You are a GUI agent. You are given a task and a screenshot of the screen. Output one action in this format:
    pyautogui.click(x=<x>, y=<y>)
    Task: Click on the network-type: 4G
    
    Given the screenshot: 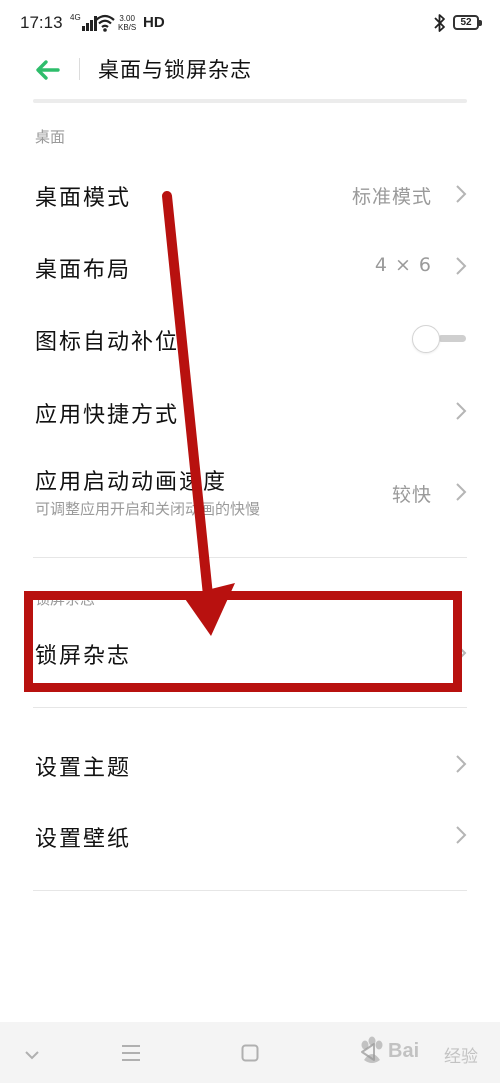 What is the action you would take?
    pyautogui.click(x=75, y=17)
    